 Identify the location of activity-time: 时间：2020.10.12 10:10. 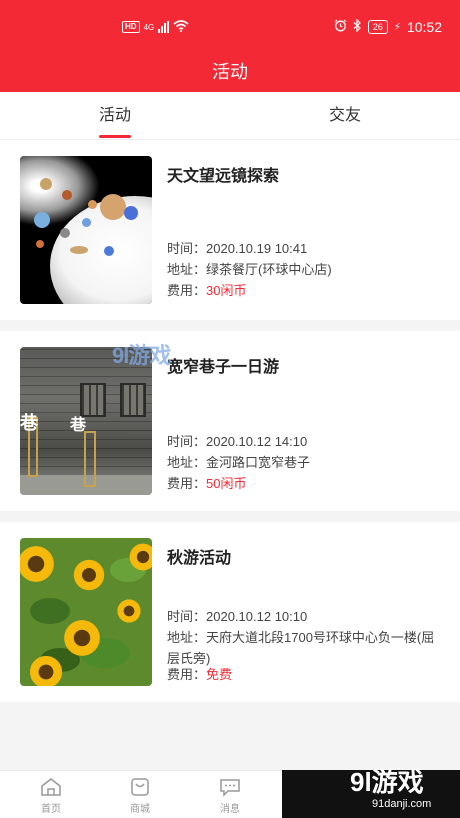
(237, 616).